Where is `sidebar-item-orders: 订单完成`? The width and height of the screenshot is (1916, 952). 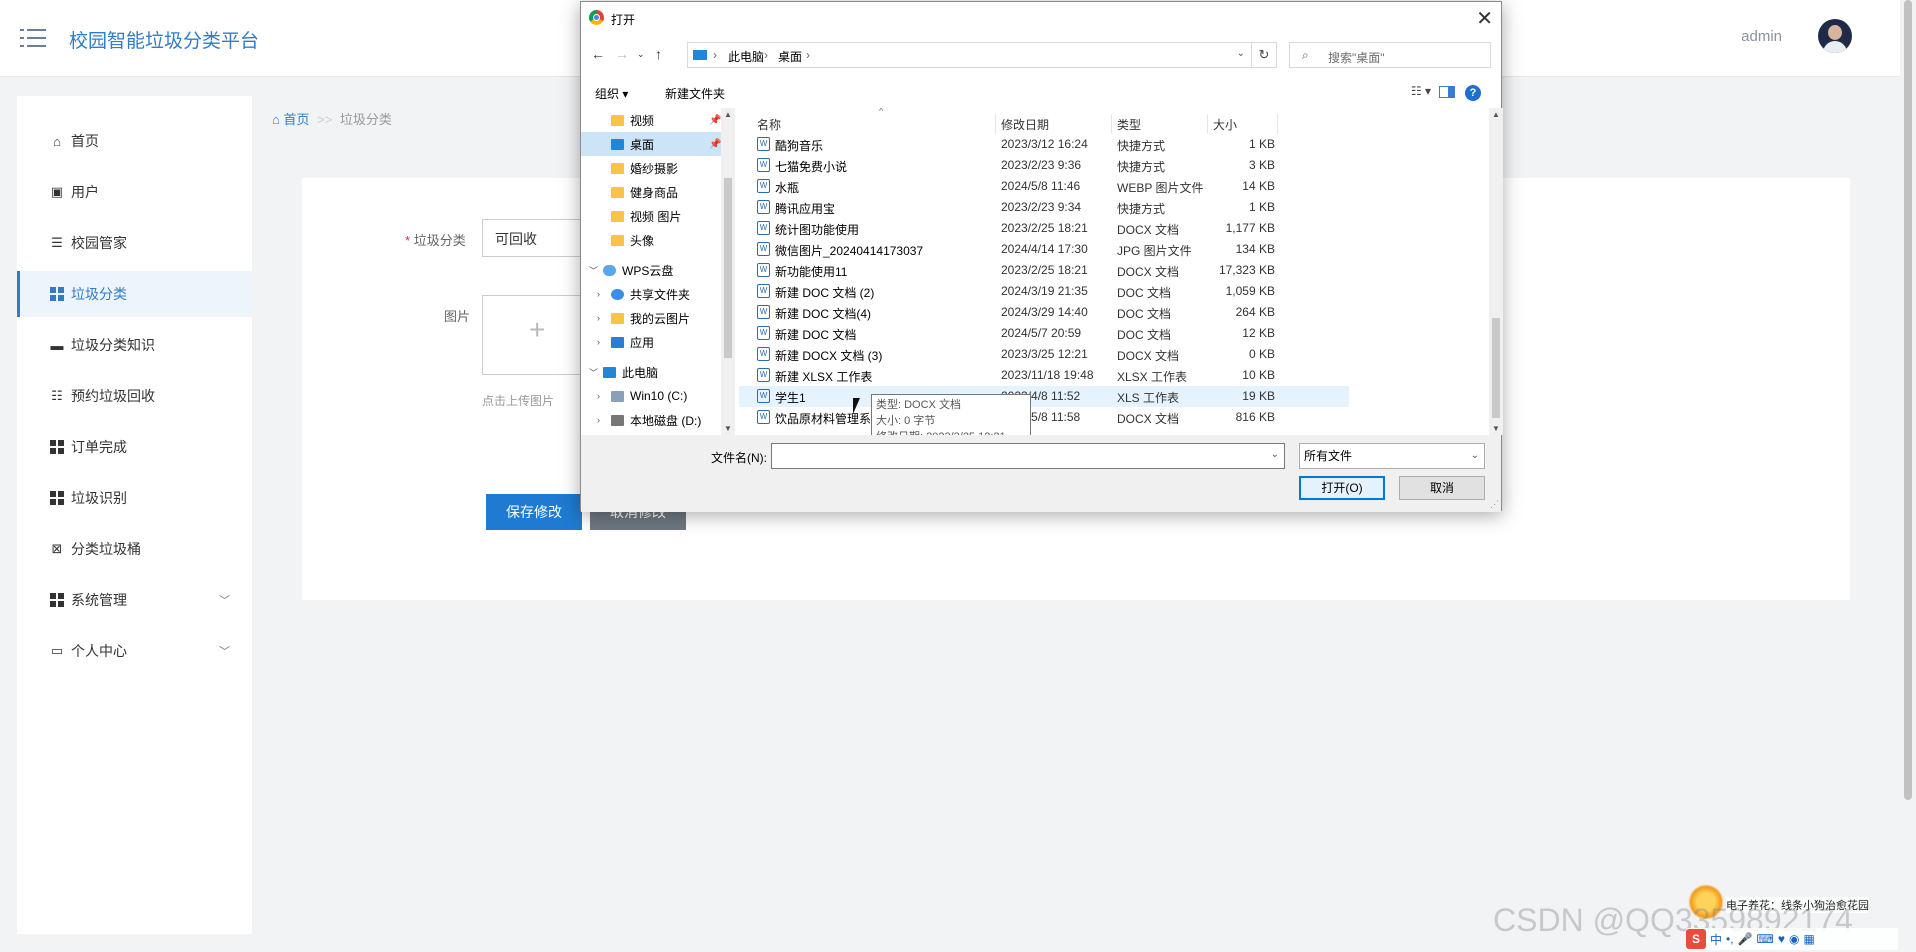
sidebar-item-orders: 订单完成 is located at coordinates (134, 447).